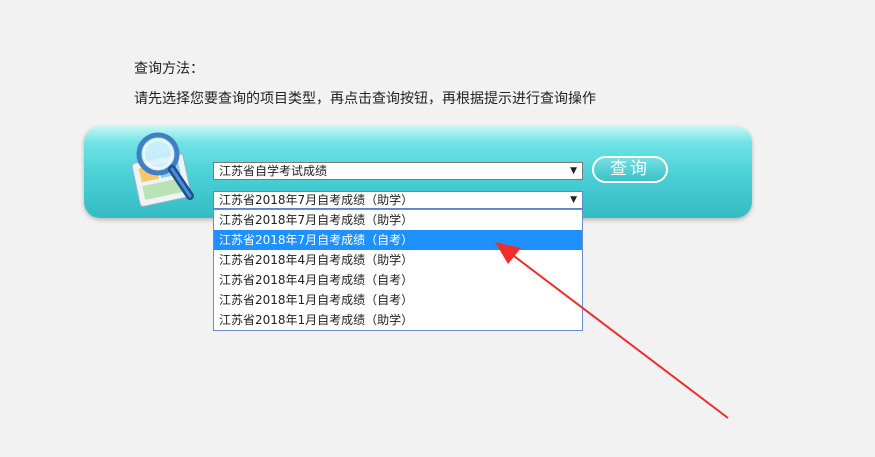  What do you see at coordinates (169, 69) in the screenshot?
I see `instructions-heading: 查询方法：` at bounding box center [169, 69].